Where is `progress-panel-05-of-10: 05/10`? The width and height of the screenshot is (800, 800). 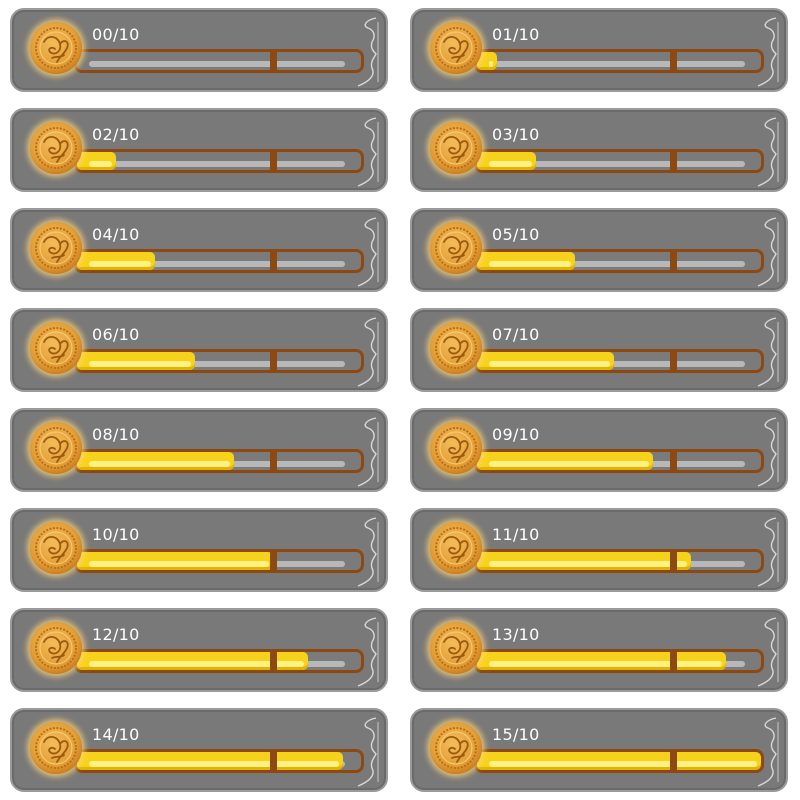
progress-panel-05-of-10: 05/10 is located at coordinates (599, 250).